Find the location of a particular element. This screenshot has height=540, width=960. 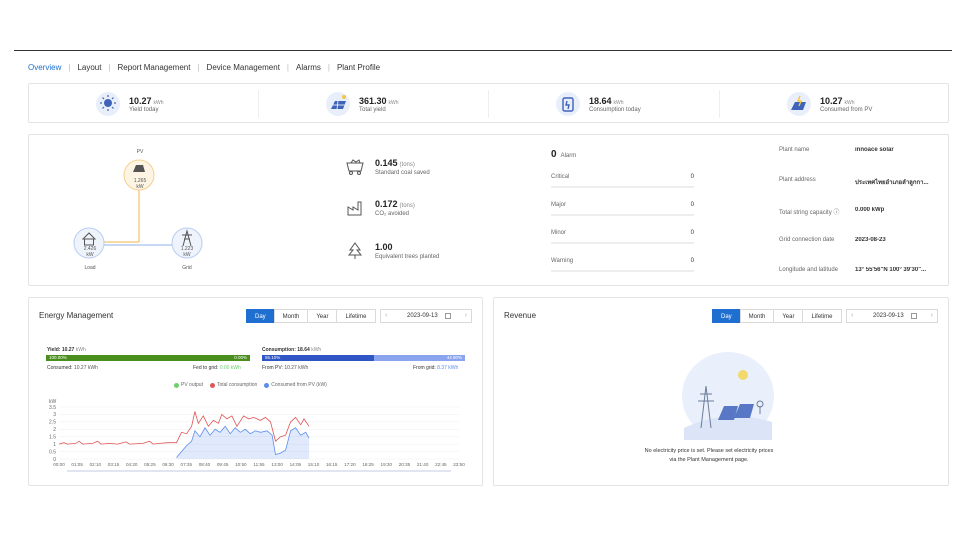

coal-cart-icon is located at coordinates (355, 167).